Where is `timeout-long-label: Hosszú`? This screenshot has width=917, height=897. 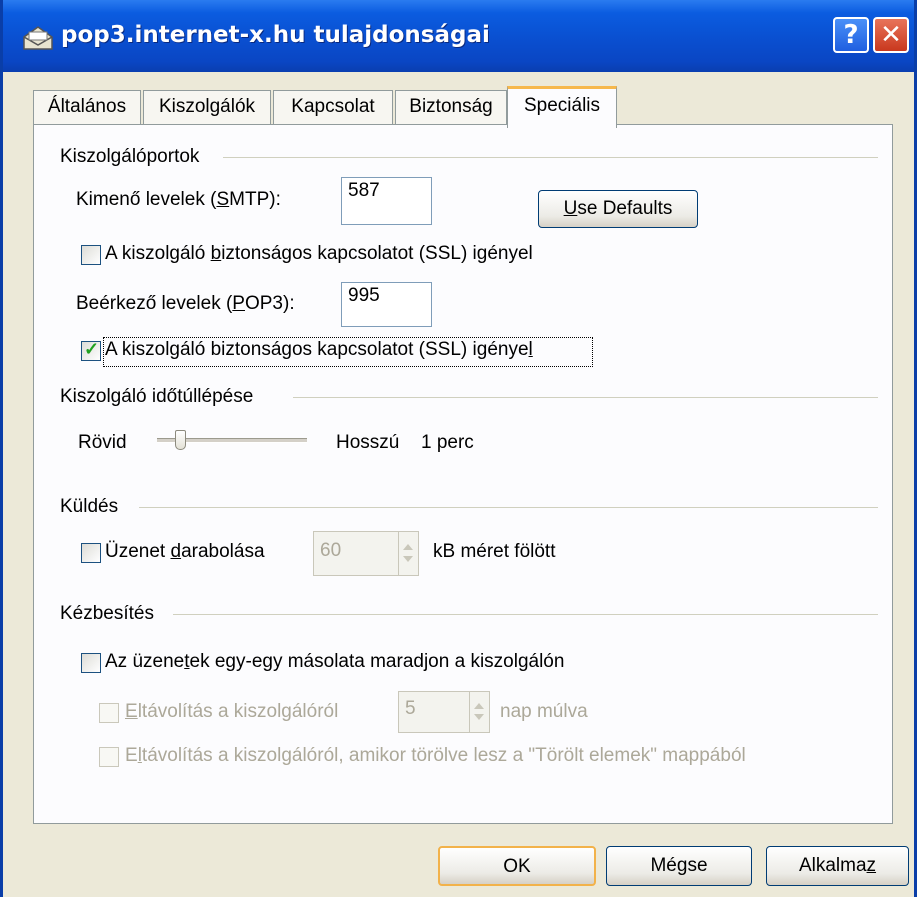 timeout-long-label: Hosszú is located at coordinates (368, 442).